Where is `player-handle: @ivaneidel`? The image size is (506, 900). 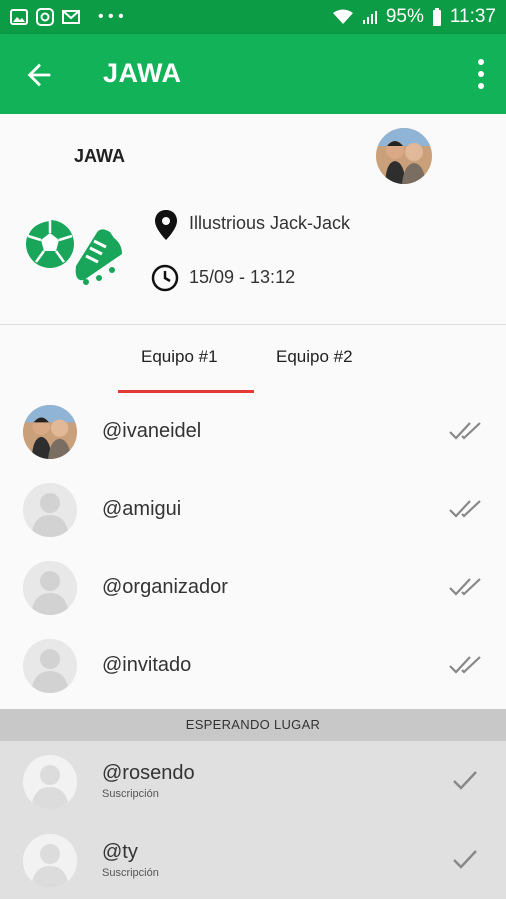
player-handle: @ivaneidel is located at coordinates (152, 431).